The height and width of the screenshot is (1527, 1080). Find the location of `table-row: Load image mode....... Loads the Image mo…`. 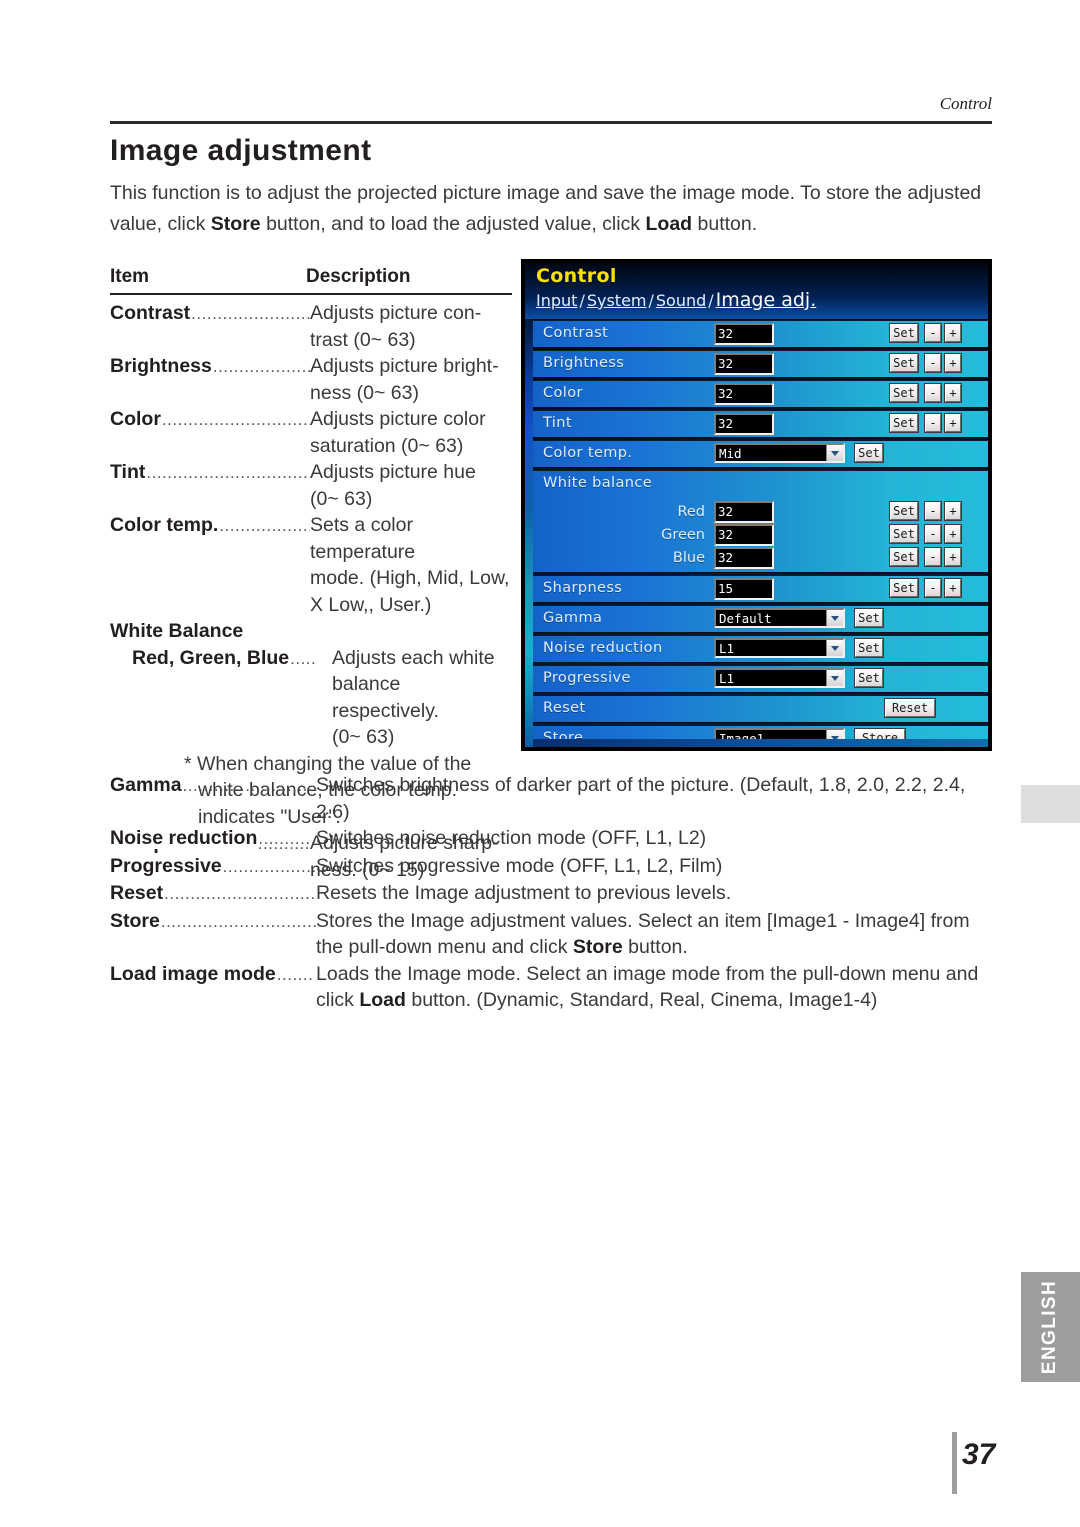

table-row: Load image mode....... Loads the Image mo… is located at coordinates (555, 987).